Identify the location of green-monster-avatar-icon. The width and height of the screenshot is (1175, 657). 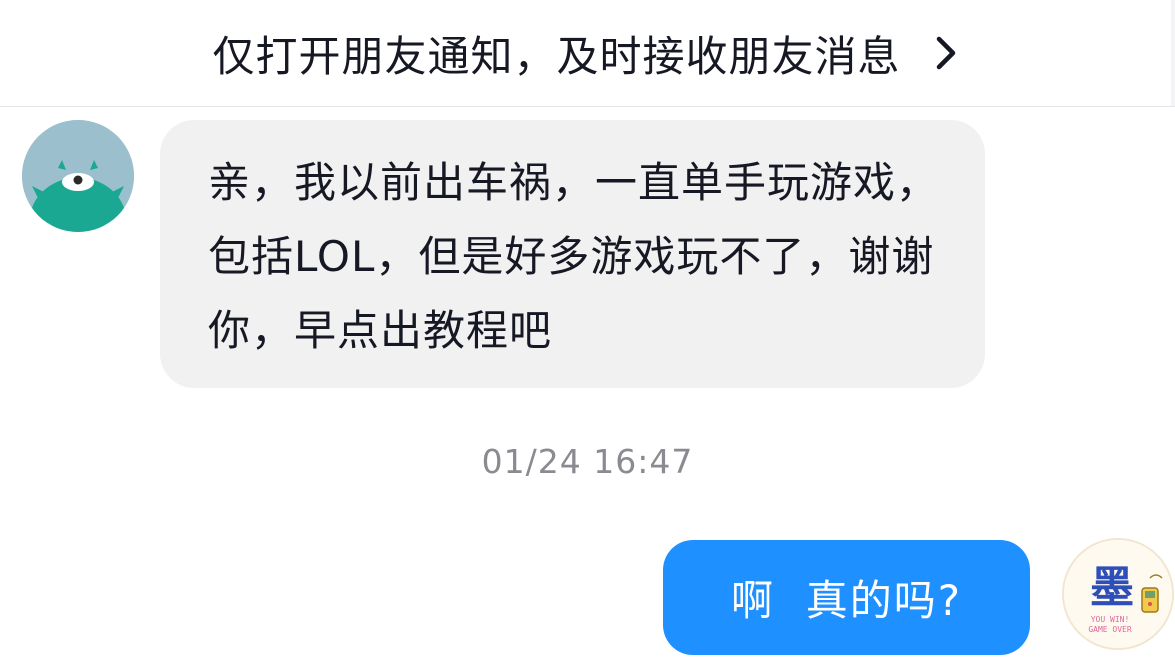
(78, 176).